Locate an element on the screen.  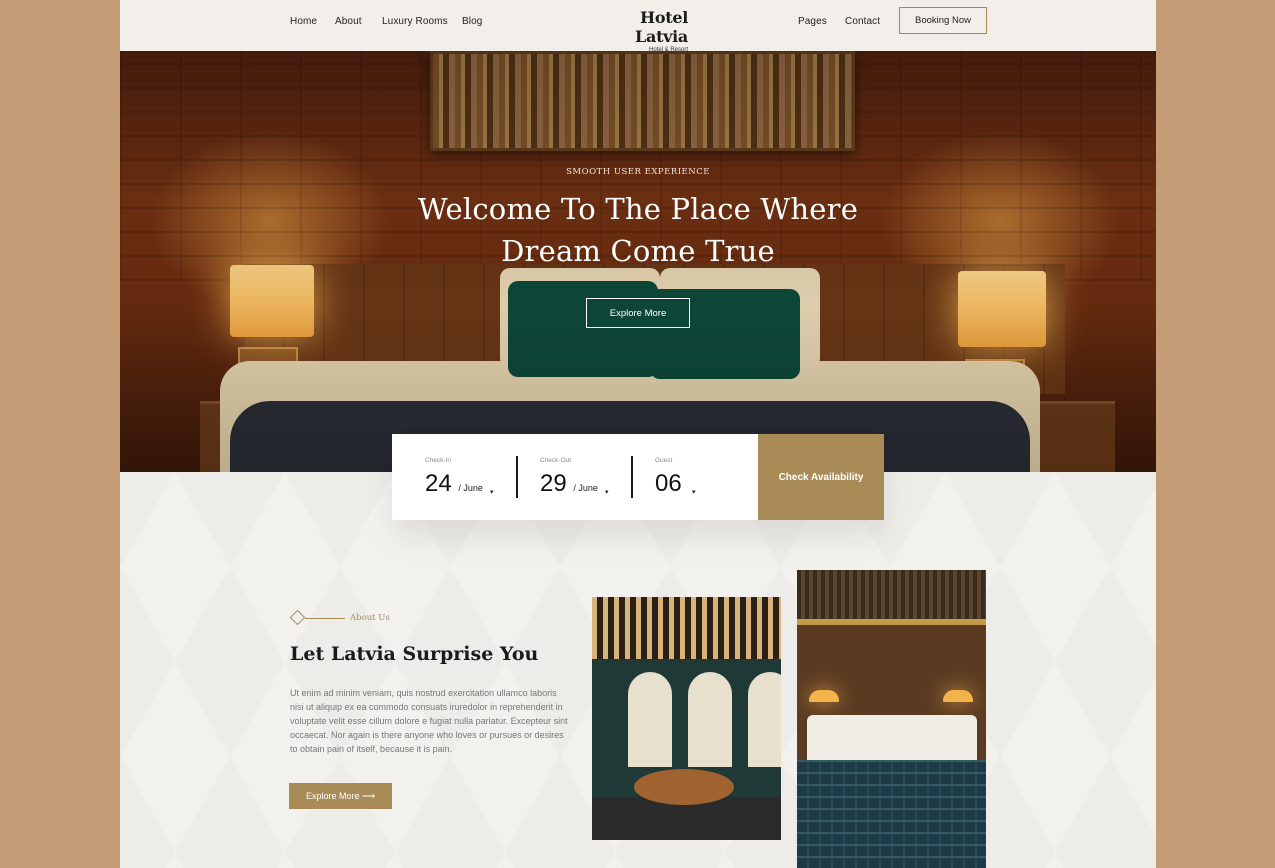
nav-pages-link: Pages is located at coordinates (812, 21).